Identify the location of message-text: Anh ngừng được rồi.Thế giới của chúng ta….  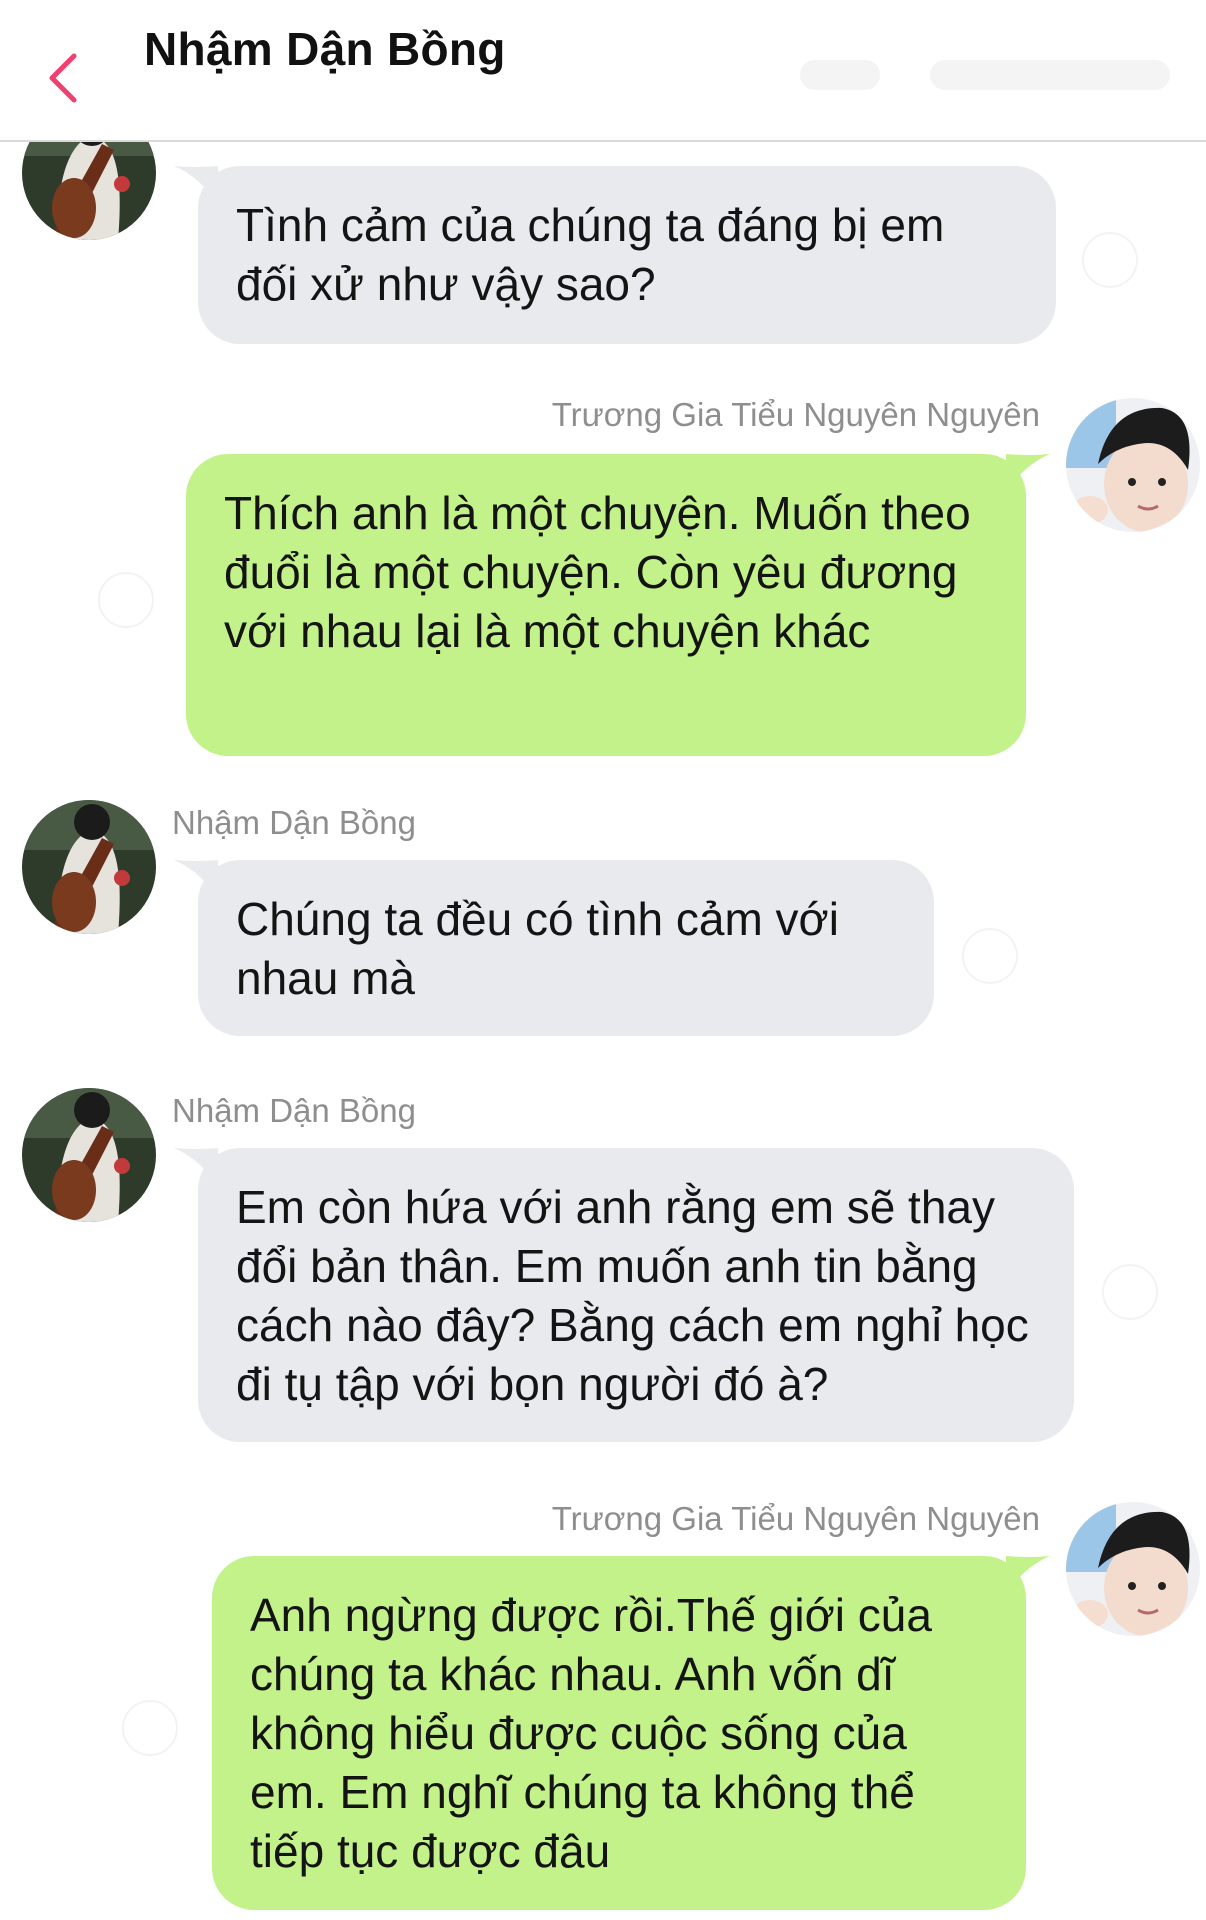
(591, 1733).